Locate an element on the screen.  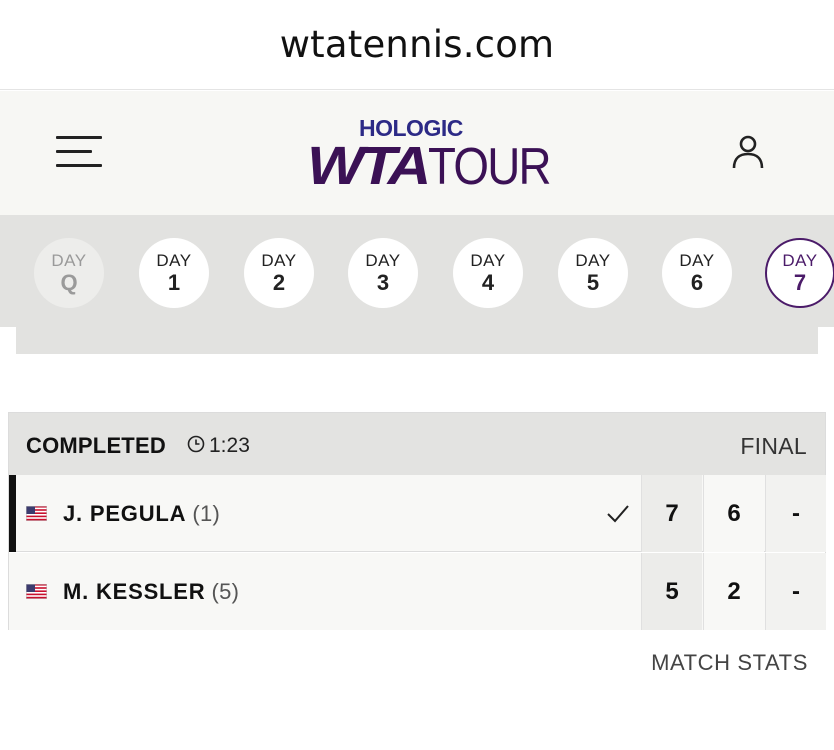
match-status: COMPLETED is located at coordinates (96, 445).